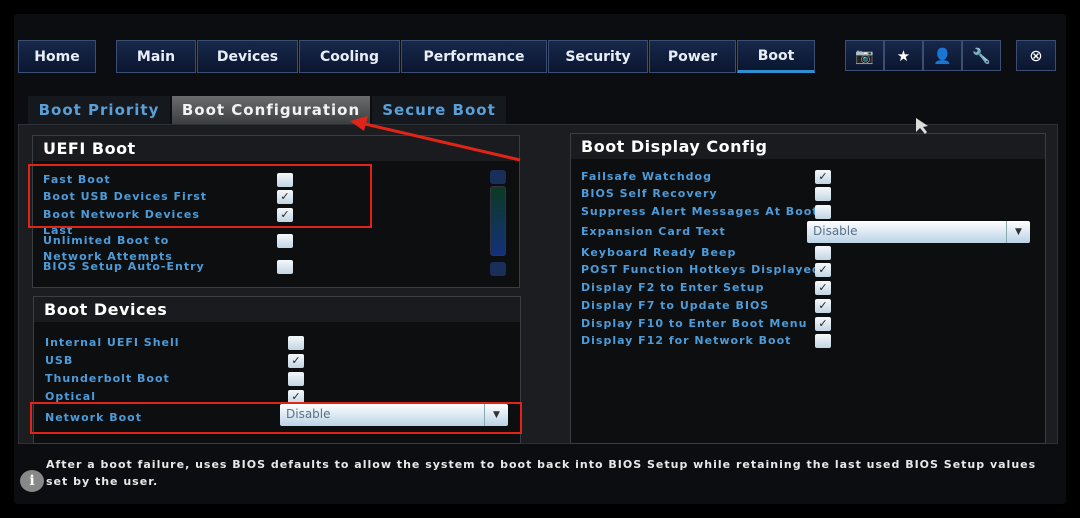 This screenshot has height=518, width=1080. Describe the element at coordinates (639, 139) in the screenshot. I see `annotation-arrow` at that location.